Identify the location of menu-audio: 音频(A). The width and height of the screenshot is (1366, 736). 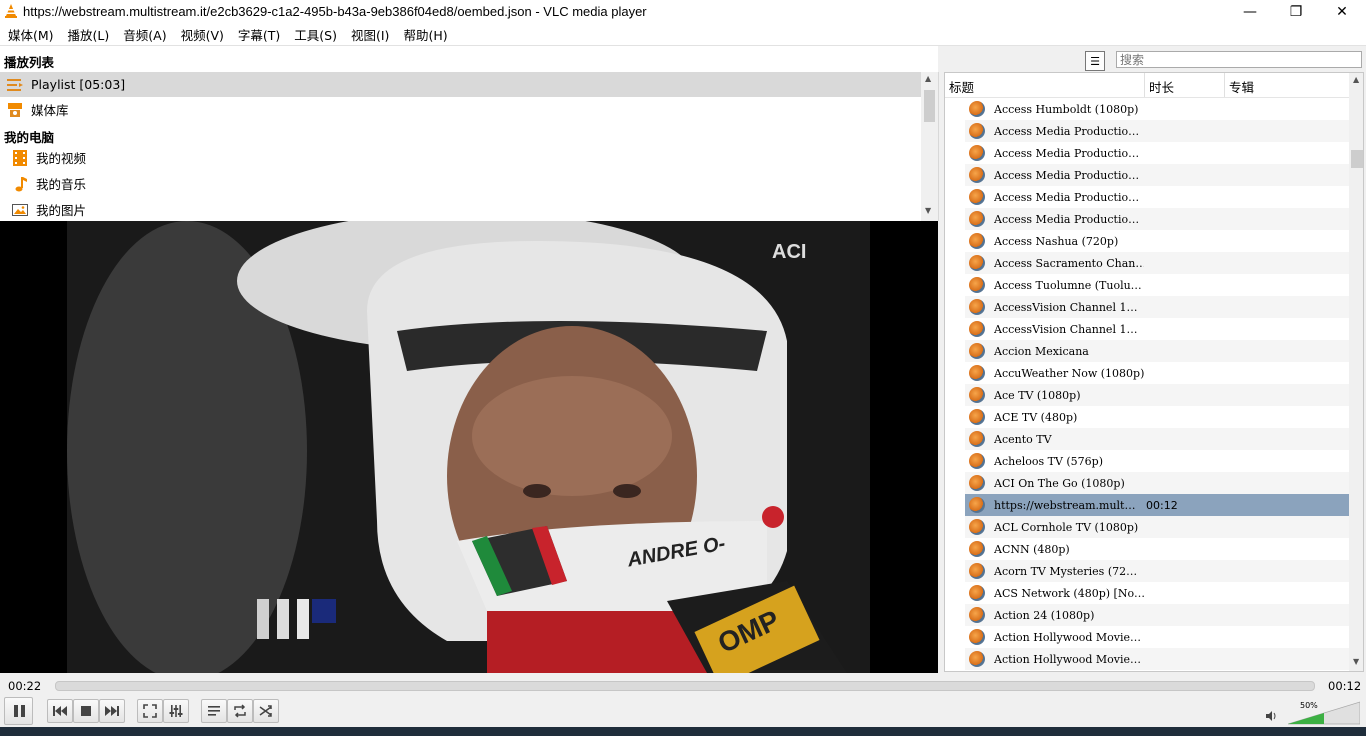
(143, 34).